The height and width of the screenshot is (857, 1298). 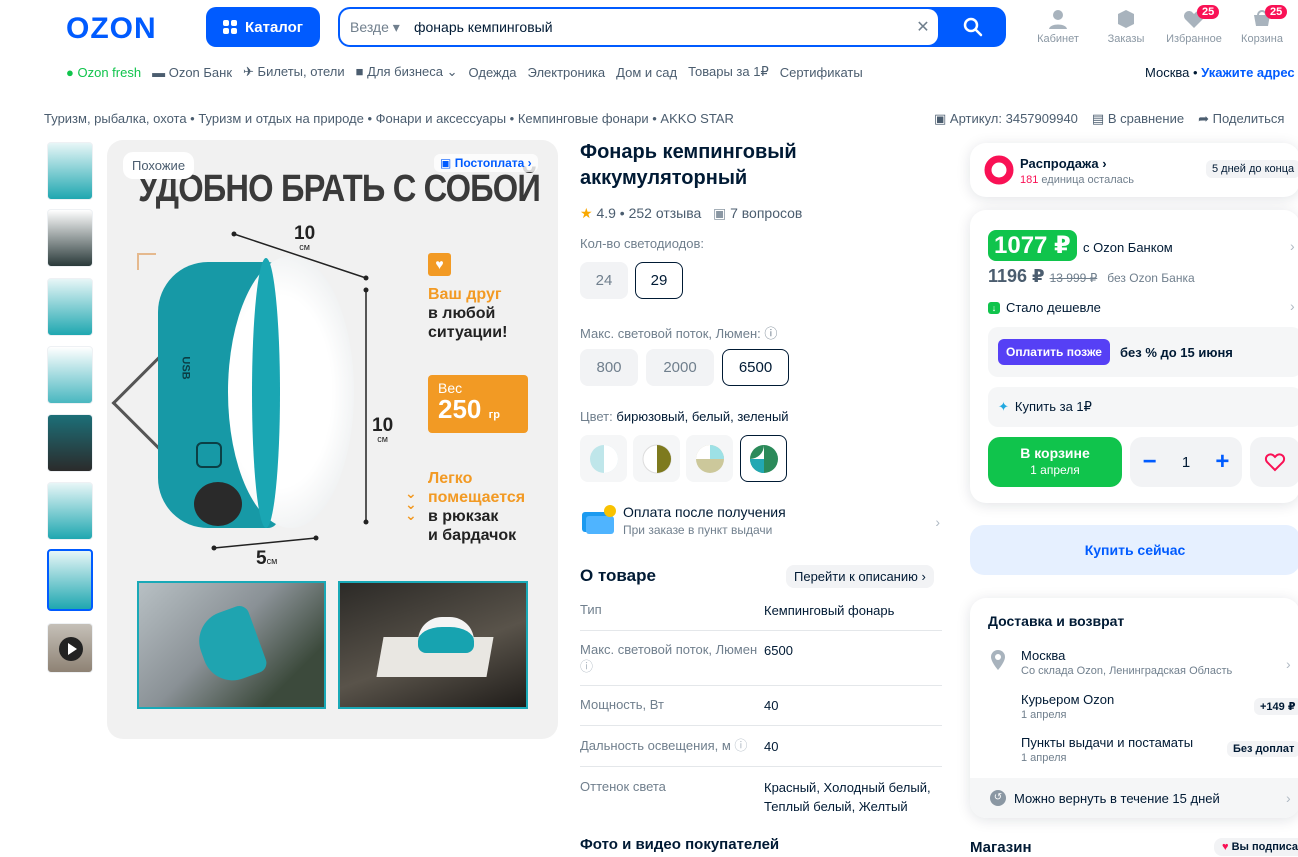 I want to click on return-icon: ↺, so click(x=998, y=798).